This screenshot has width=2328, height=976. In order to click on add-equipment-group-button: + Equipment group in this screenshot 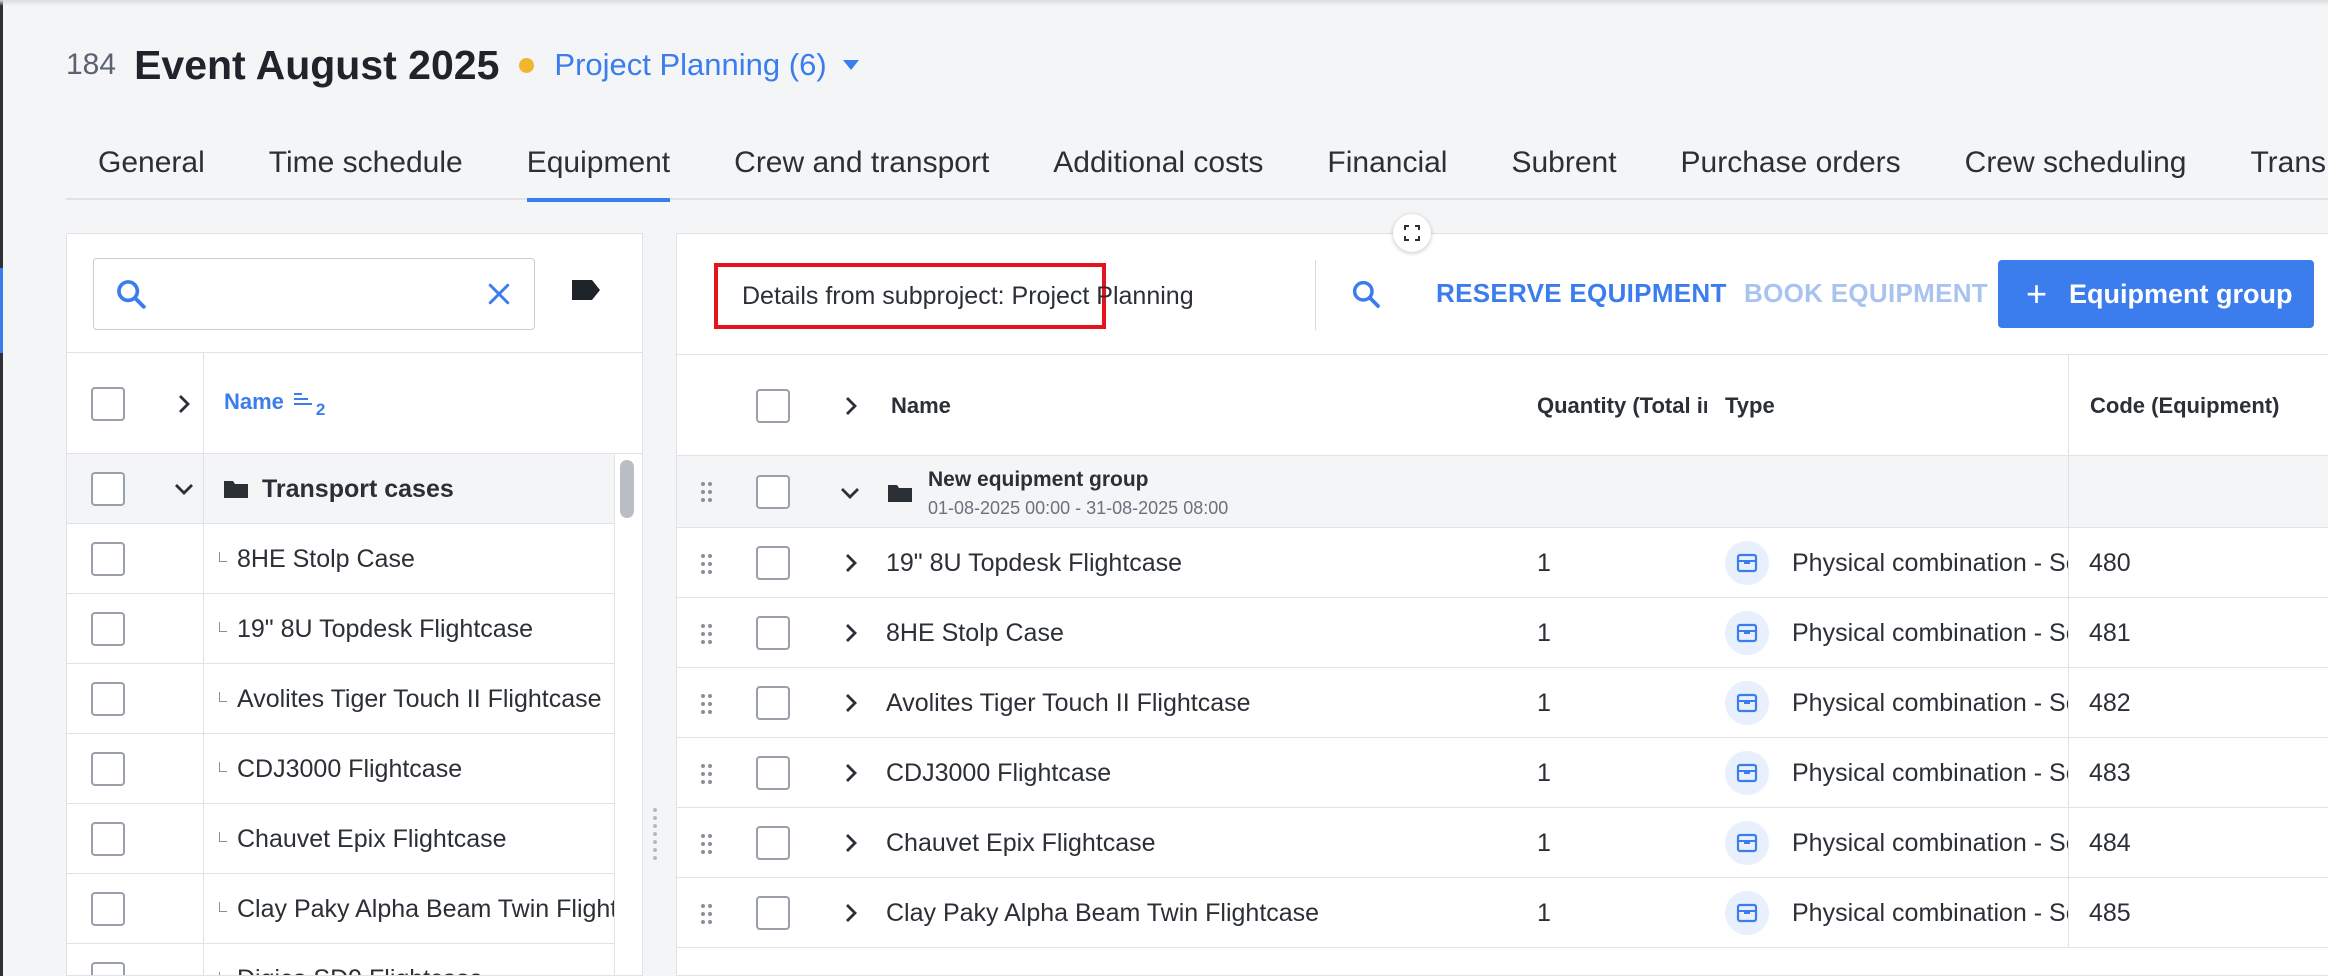, I will do `click(2156, 294)`.